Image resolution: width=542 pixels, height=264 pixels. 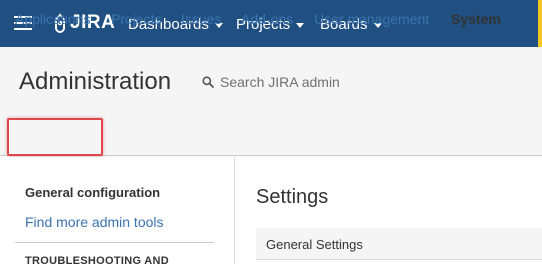 What do you see at coordinates (371, 19) in the screenshot?
I see `tab-user-management: User management` at bounding box center [371, 19].